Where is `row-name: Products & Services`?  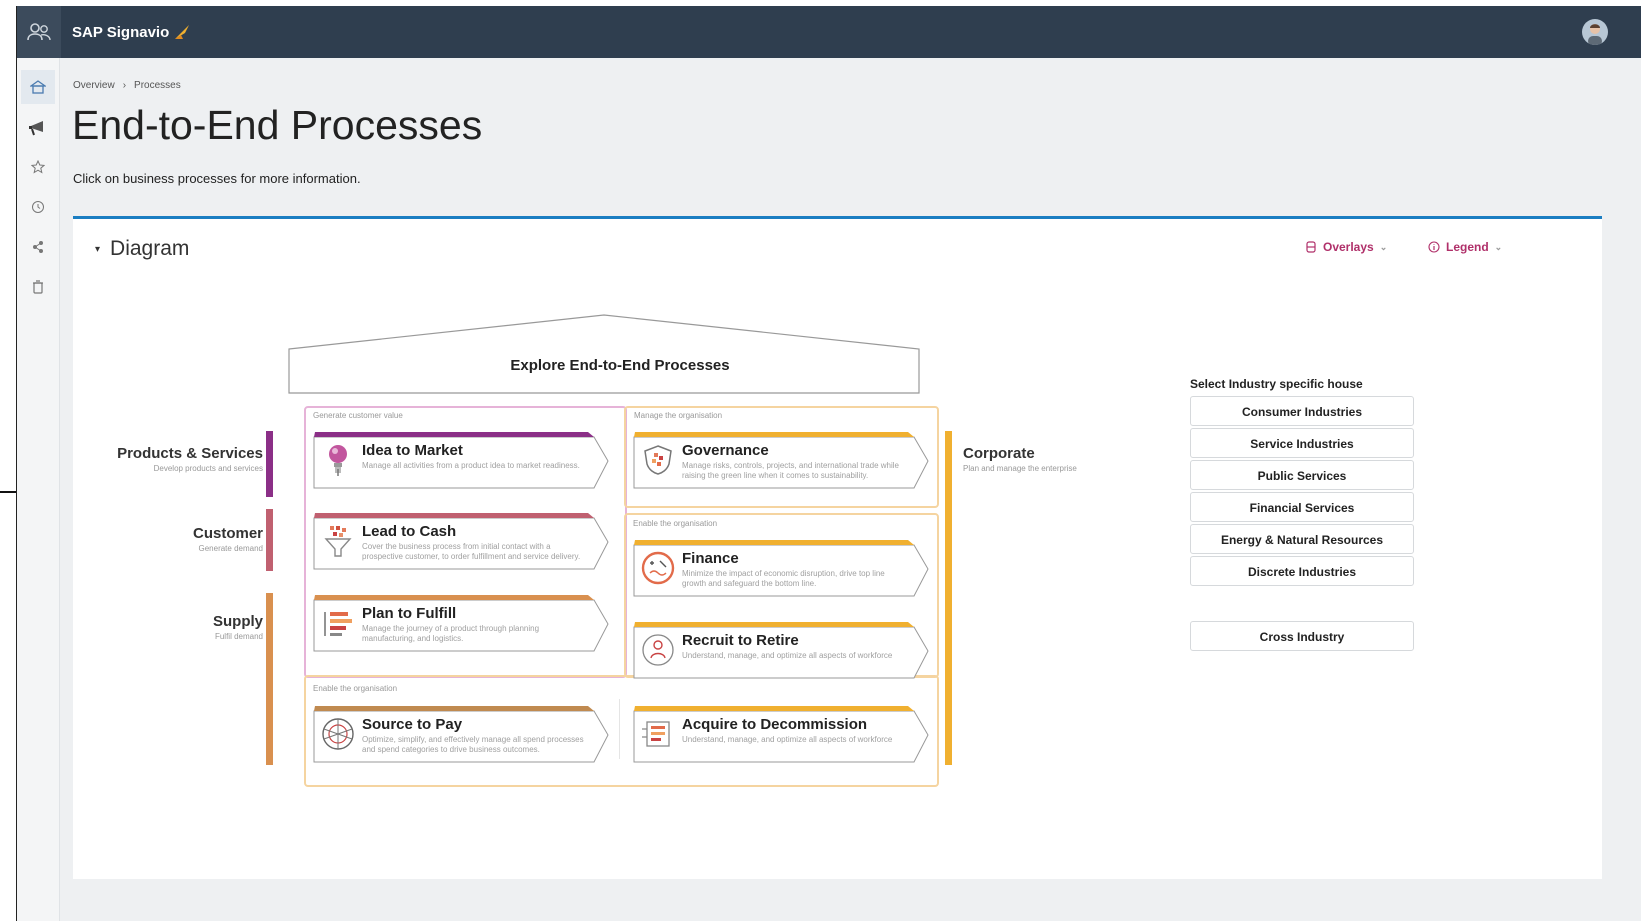
row-name: Products & Services is located at coordinates (190, 453).